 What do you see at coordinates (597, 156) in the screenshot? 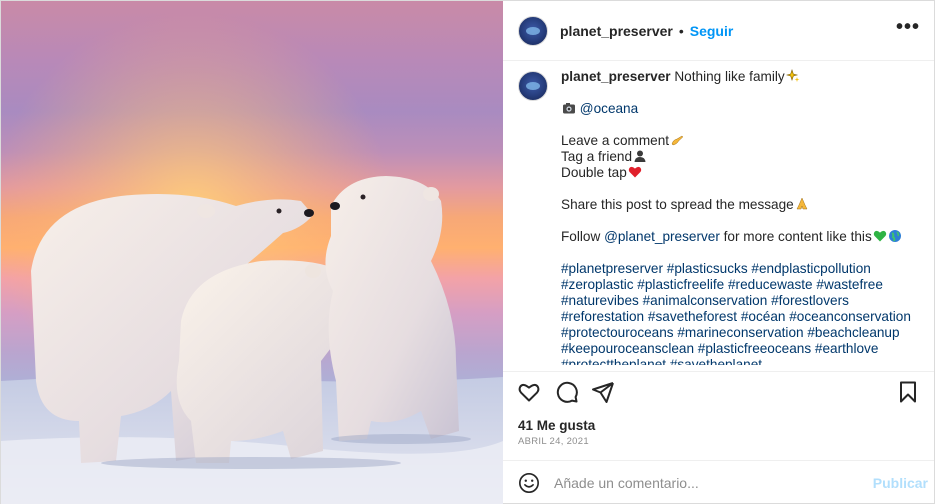
I see `tag-friend-text: Tag a friend` at bounding box center [597, 156].